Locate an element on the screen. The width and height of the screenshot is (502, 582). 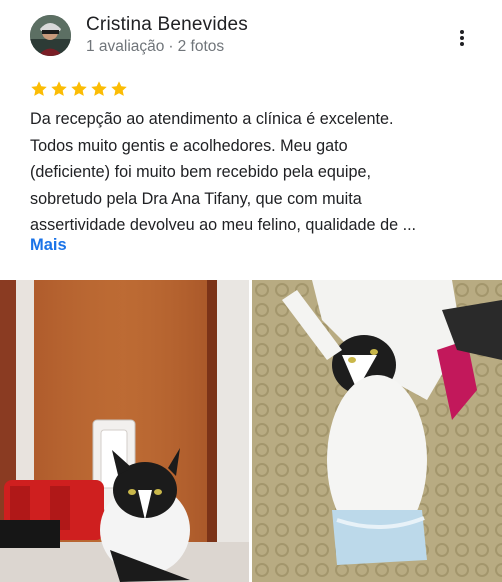
author-name: Cristina Benevides is located at coordinates (167, 25).